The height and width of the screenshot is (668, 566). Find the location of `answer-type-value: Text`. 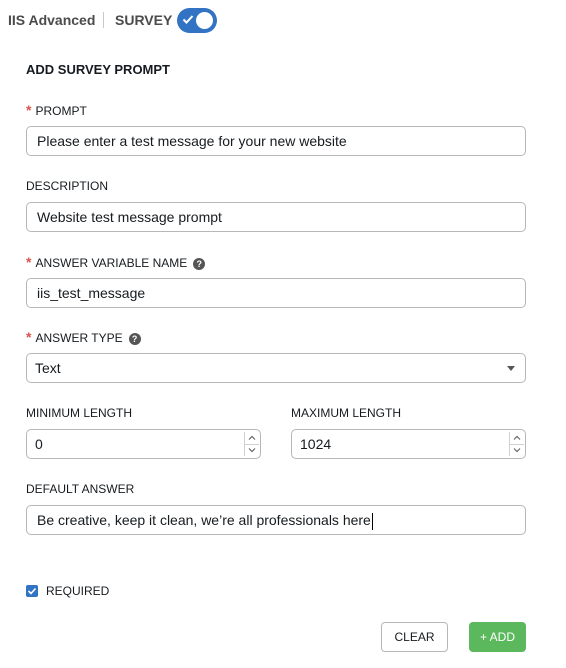

answer-type-value: Text is located at coordinates (48, 368).